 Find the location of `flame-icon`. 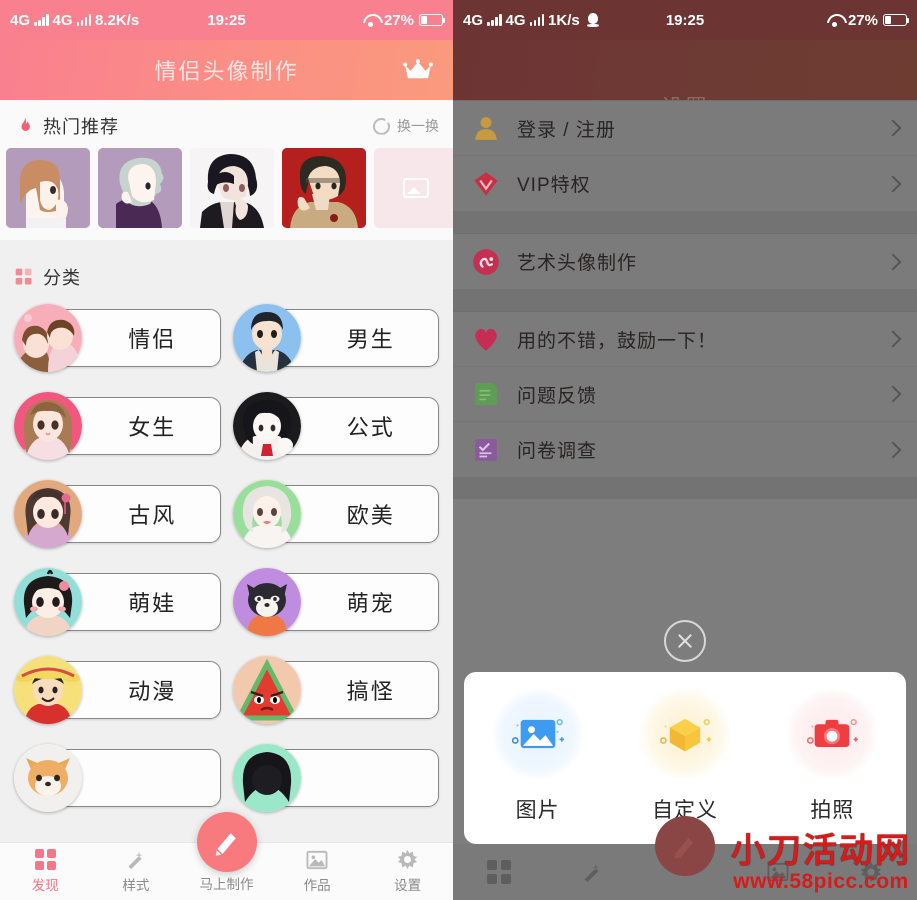

flame-icon is located at coordinates (25, 124).